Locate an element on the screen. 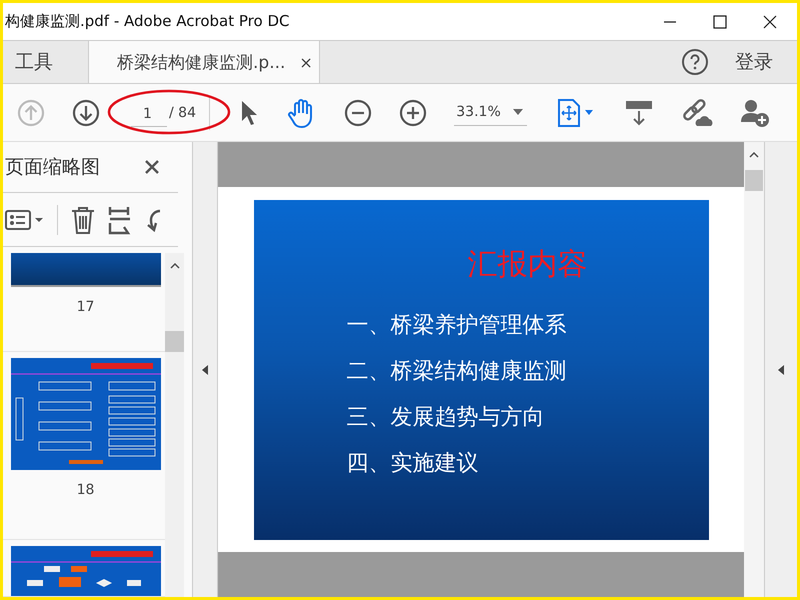  window-title: 构健康监测.pdf - Adobe Acrobat Pro DC is located at coordinates (147, 21).